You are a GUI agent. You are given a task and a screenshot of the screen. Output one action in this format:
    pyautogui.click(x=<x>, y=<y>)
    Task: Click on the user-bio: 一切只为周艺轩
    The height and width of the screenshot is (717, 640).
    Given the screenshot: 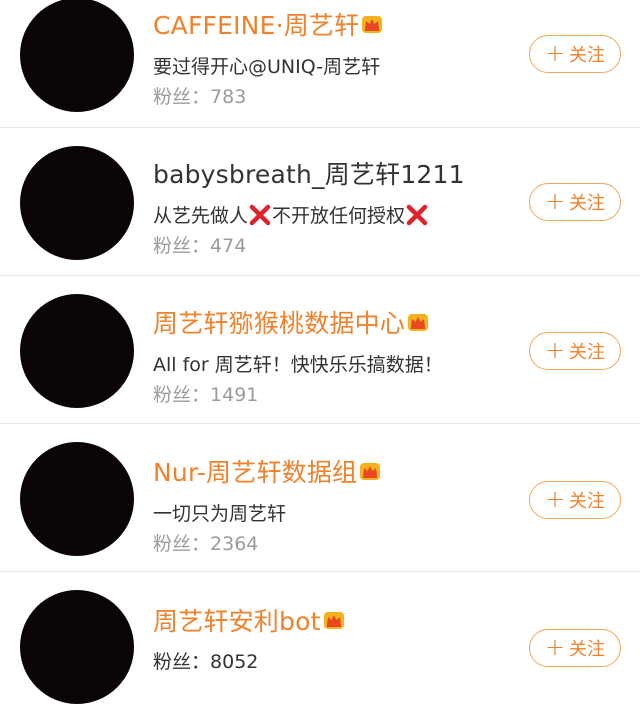 What is the action you would take?
    pyautogui.click(x=220, y=514)
    